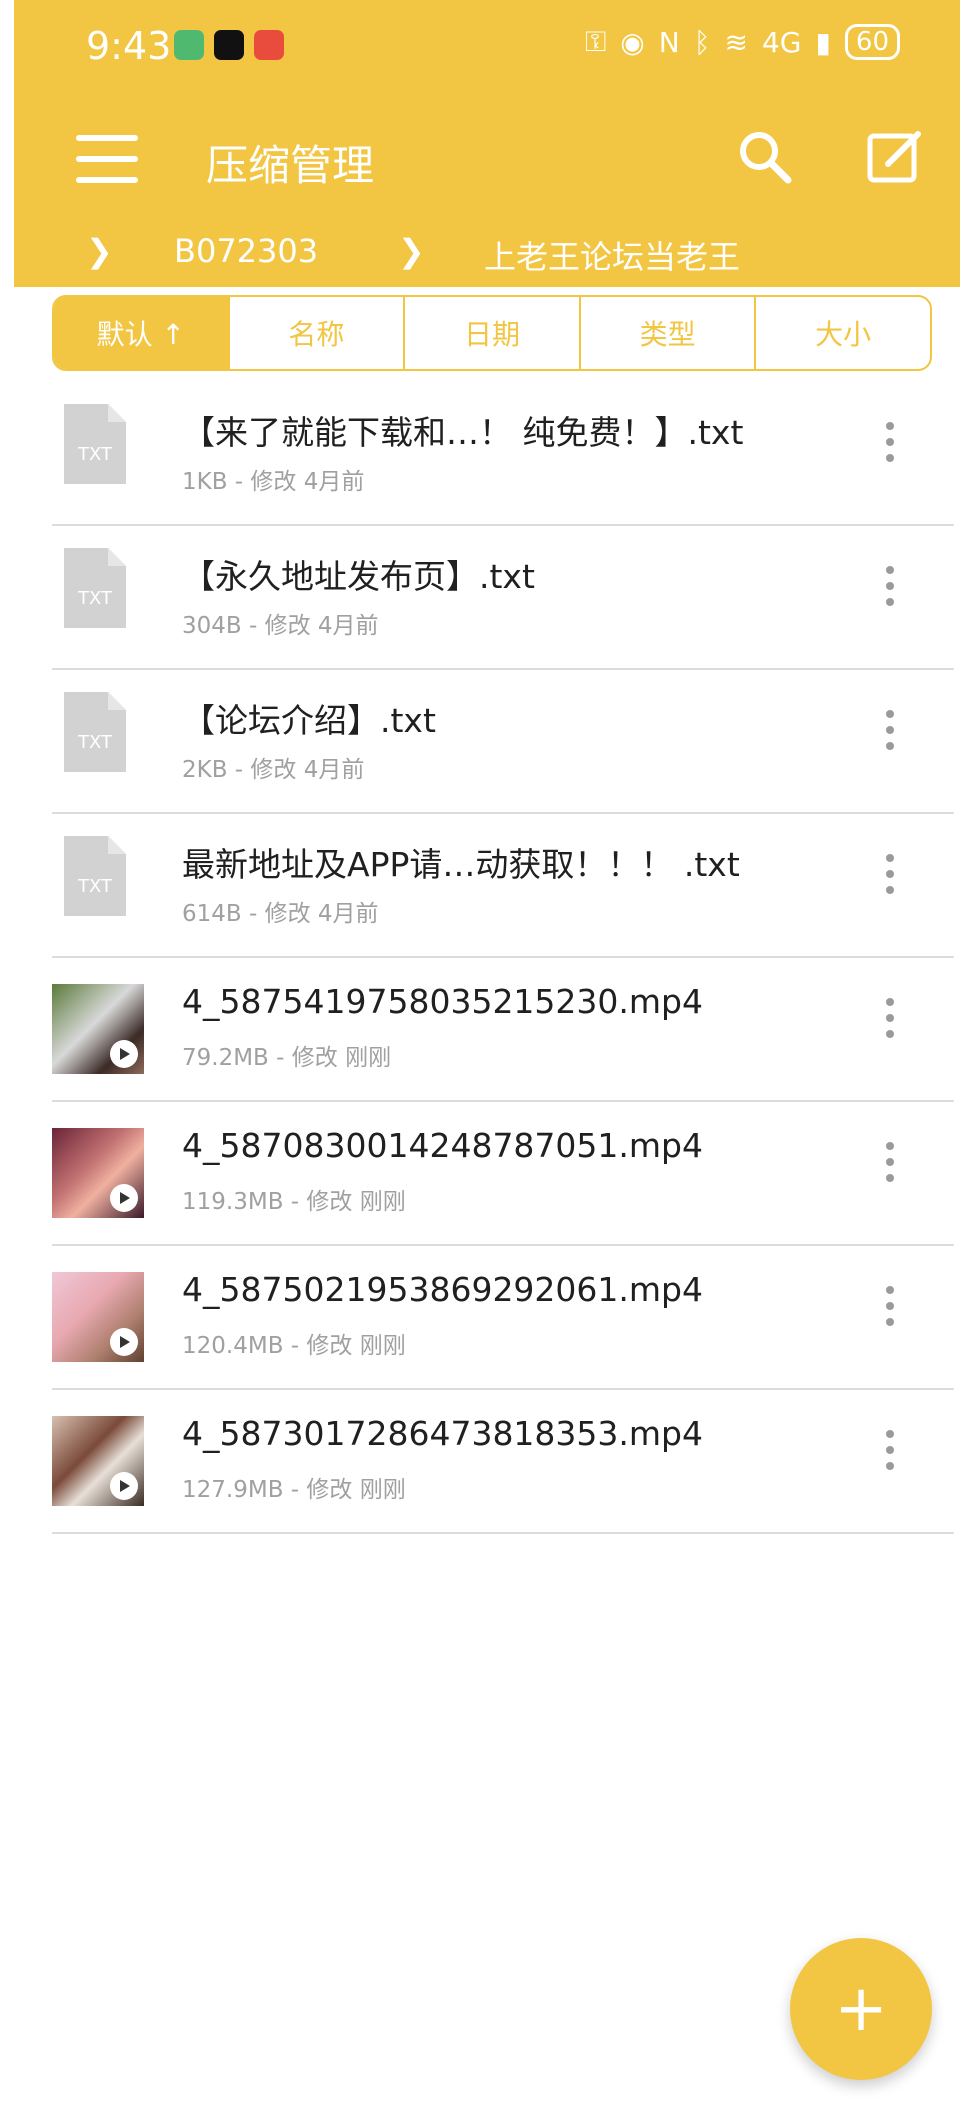 This screenshot has width=960, height=2123. Describe the element at coordinates (294, 1202) in the screenshot. I see `file-meta: 119.3MB - 修改 刚刚` at that location.